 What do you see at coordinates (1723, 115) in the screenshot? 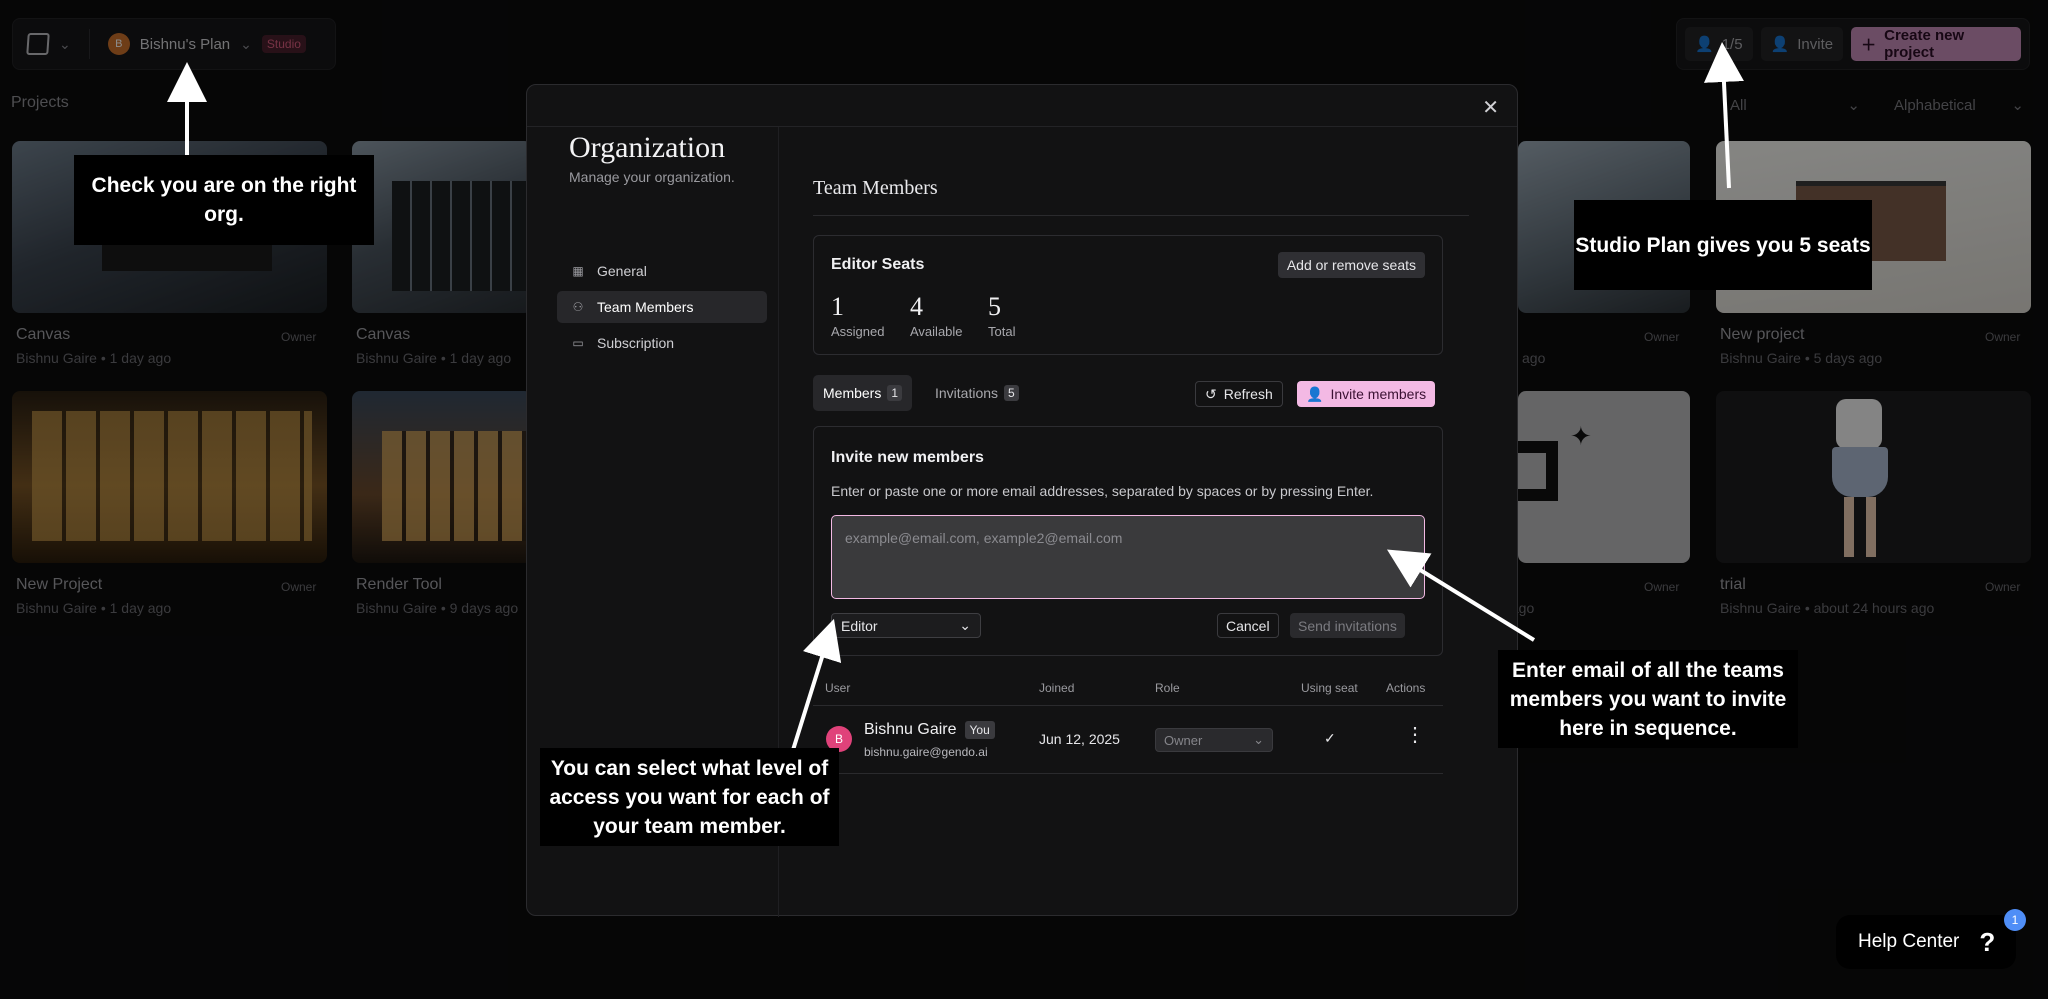
I see `arrow-to-seats` at bounding box center [1723, 115].